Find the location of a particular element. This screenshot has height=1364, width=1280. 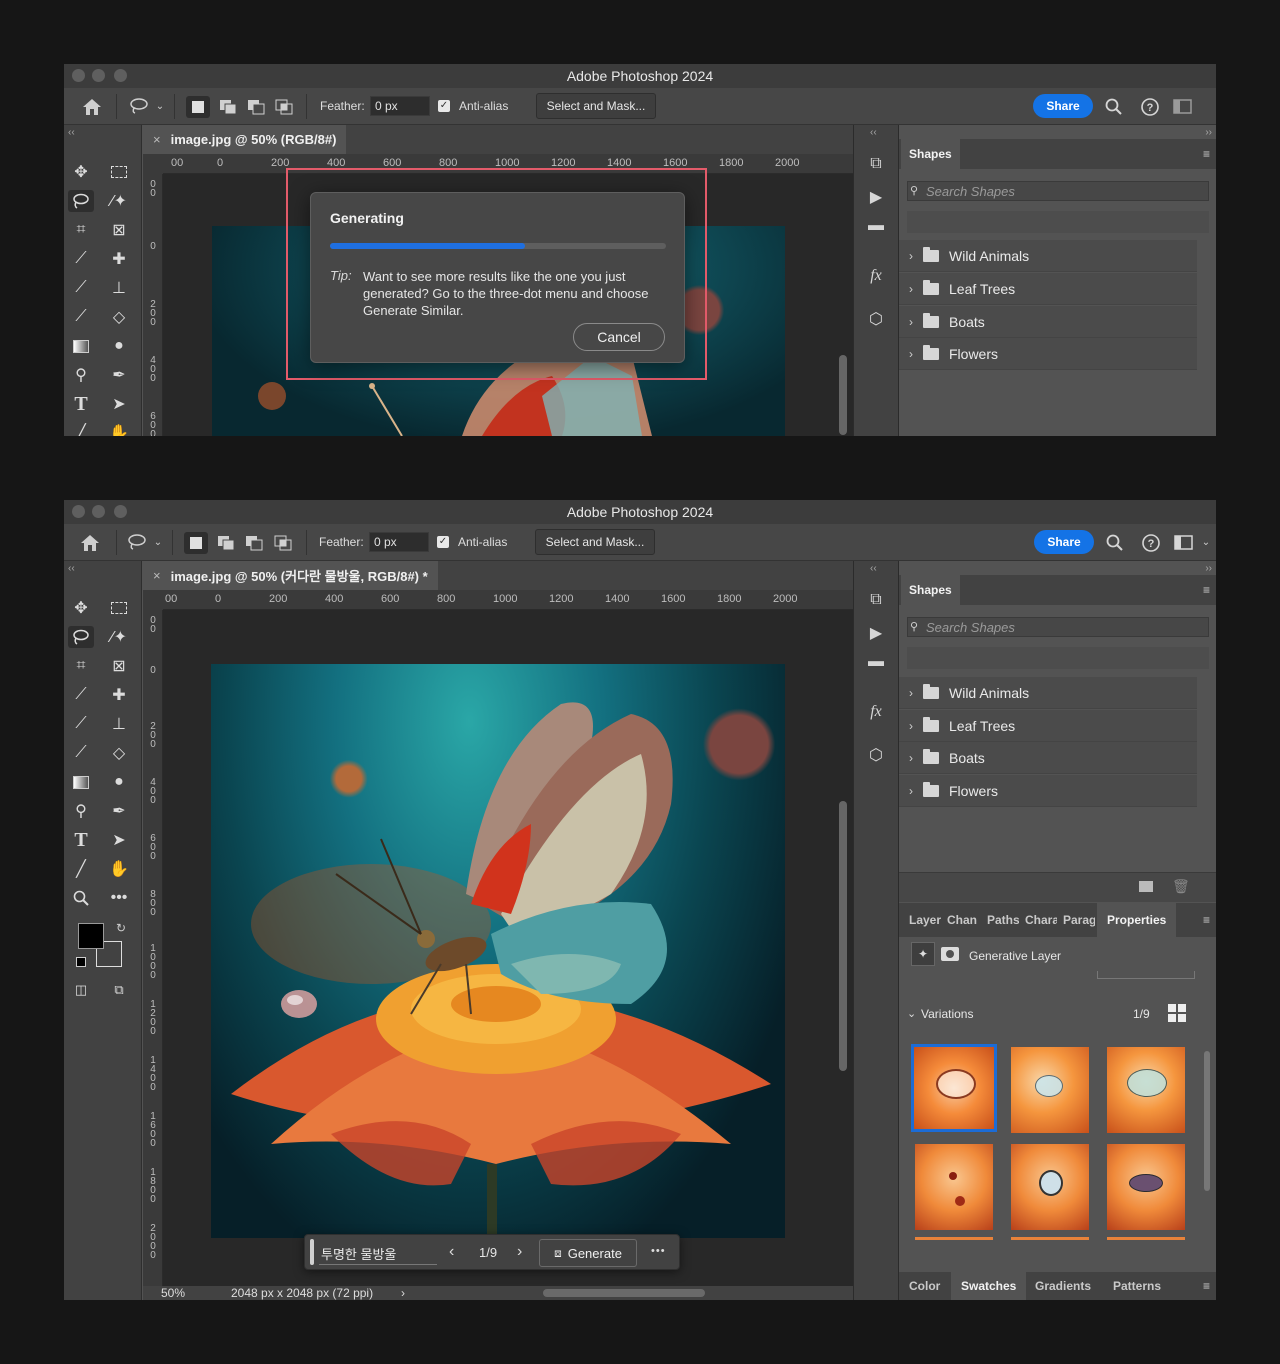

lasso-icon is located at coordinates (139, 106).